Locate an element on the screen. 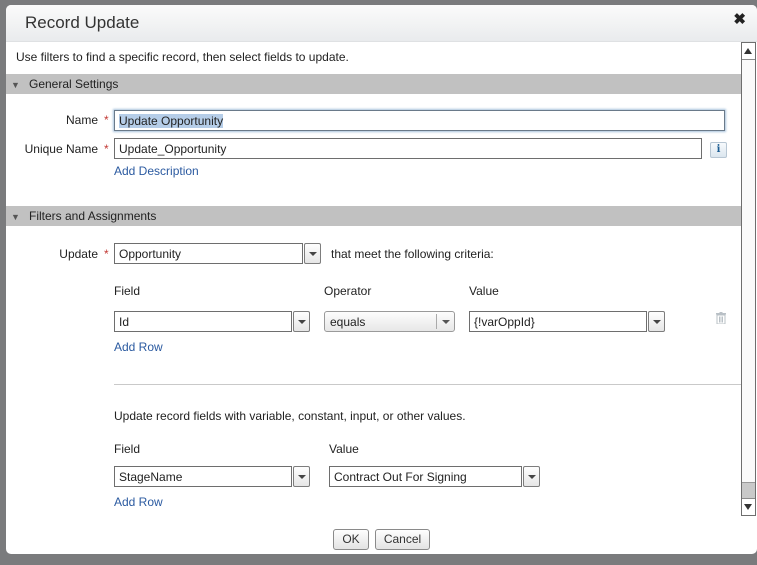 This screenshot has width=757, height=565. unique-name-input: Update_Opportunity is located at coordinates (408, 148).